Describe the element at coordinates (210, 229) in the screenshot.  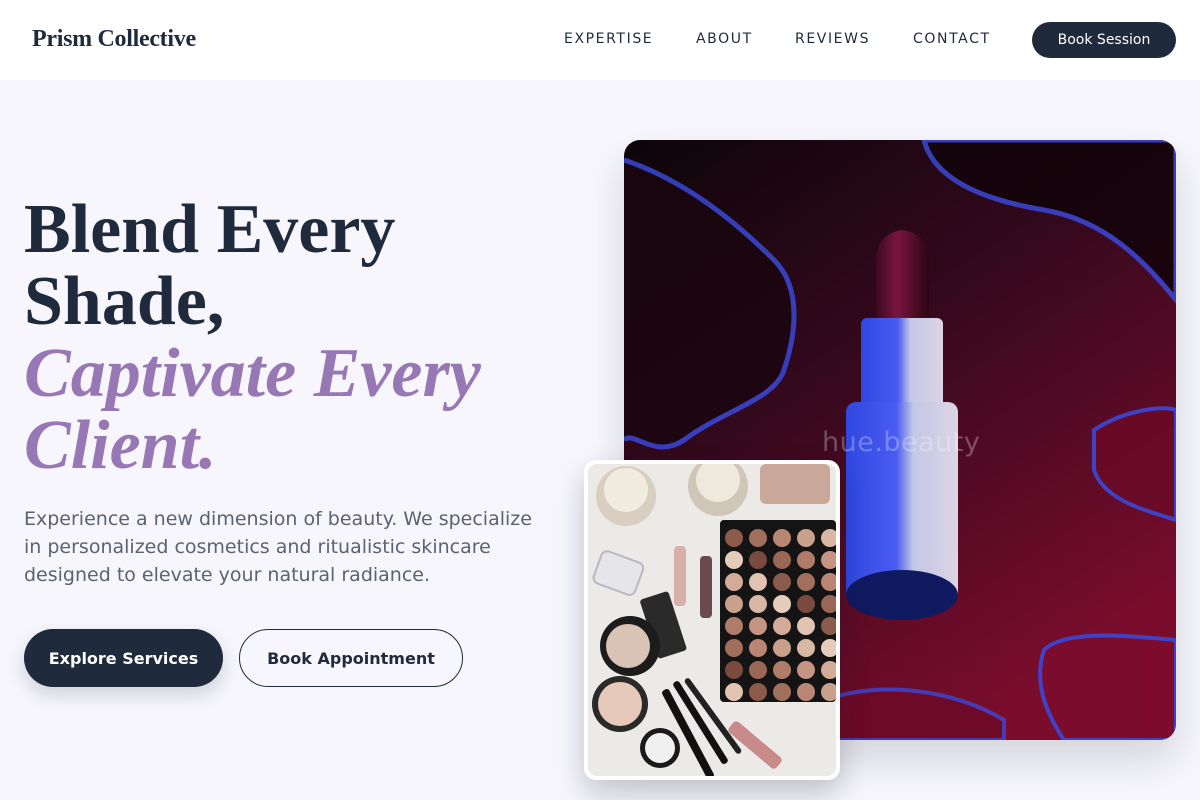
I see `hero-title-line: Blend Every` at that location.